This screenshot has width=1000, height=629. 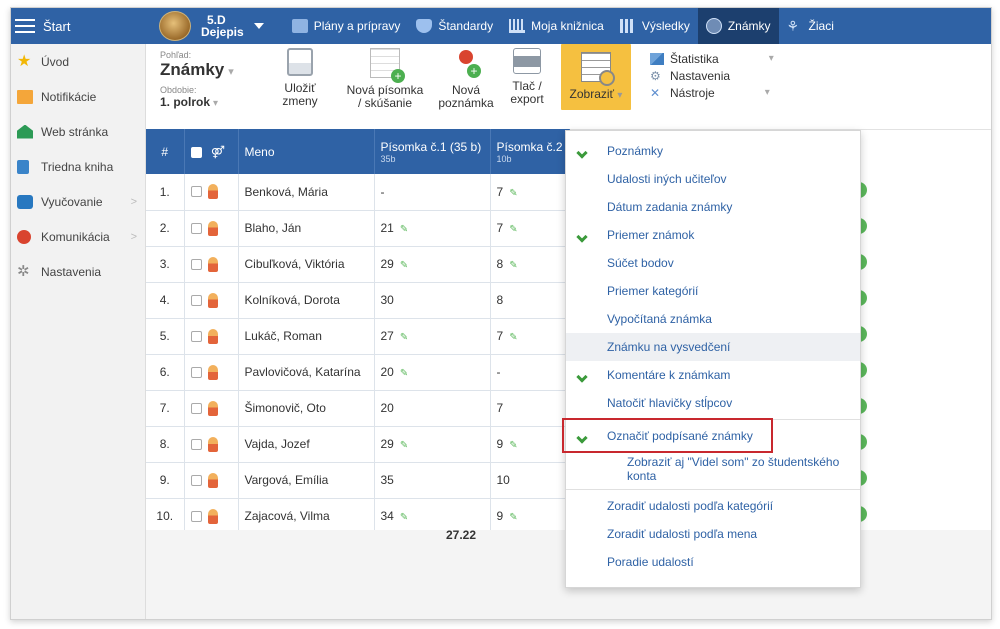 What do you see at coordinates (300, 78) in the screenshot?
I see `save-button: Uložiť zmeny` at bounding box center [300, 78].